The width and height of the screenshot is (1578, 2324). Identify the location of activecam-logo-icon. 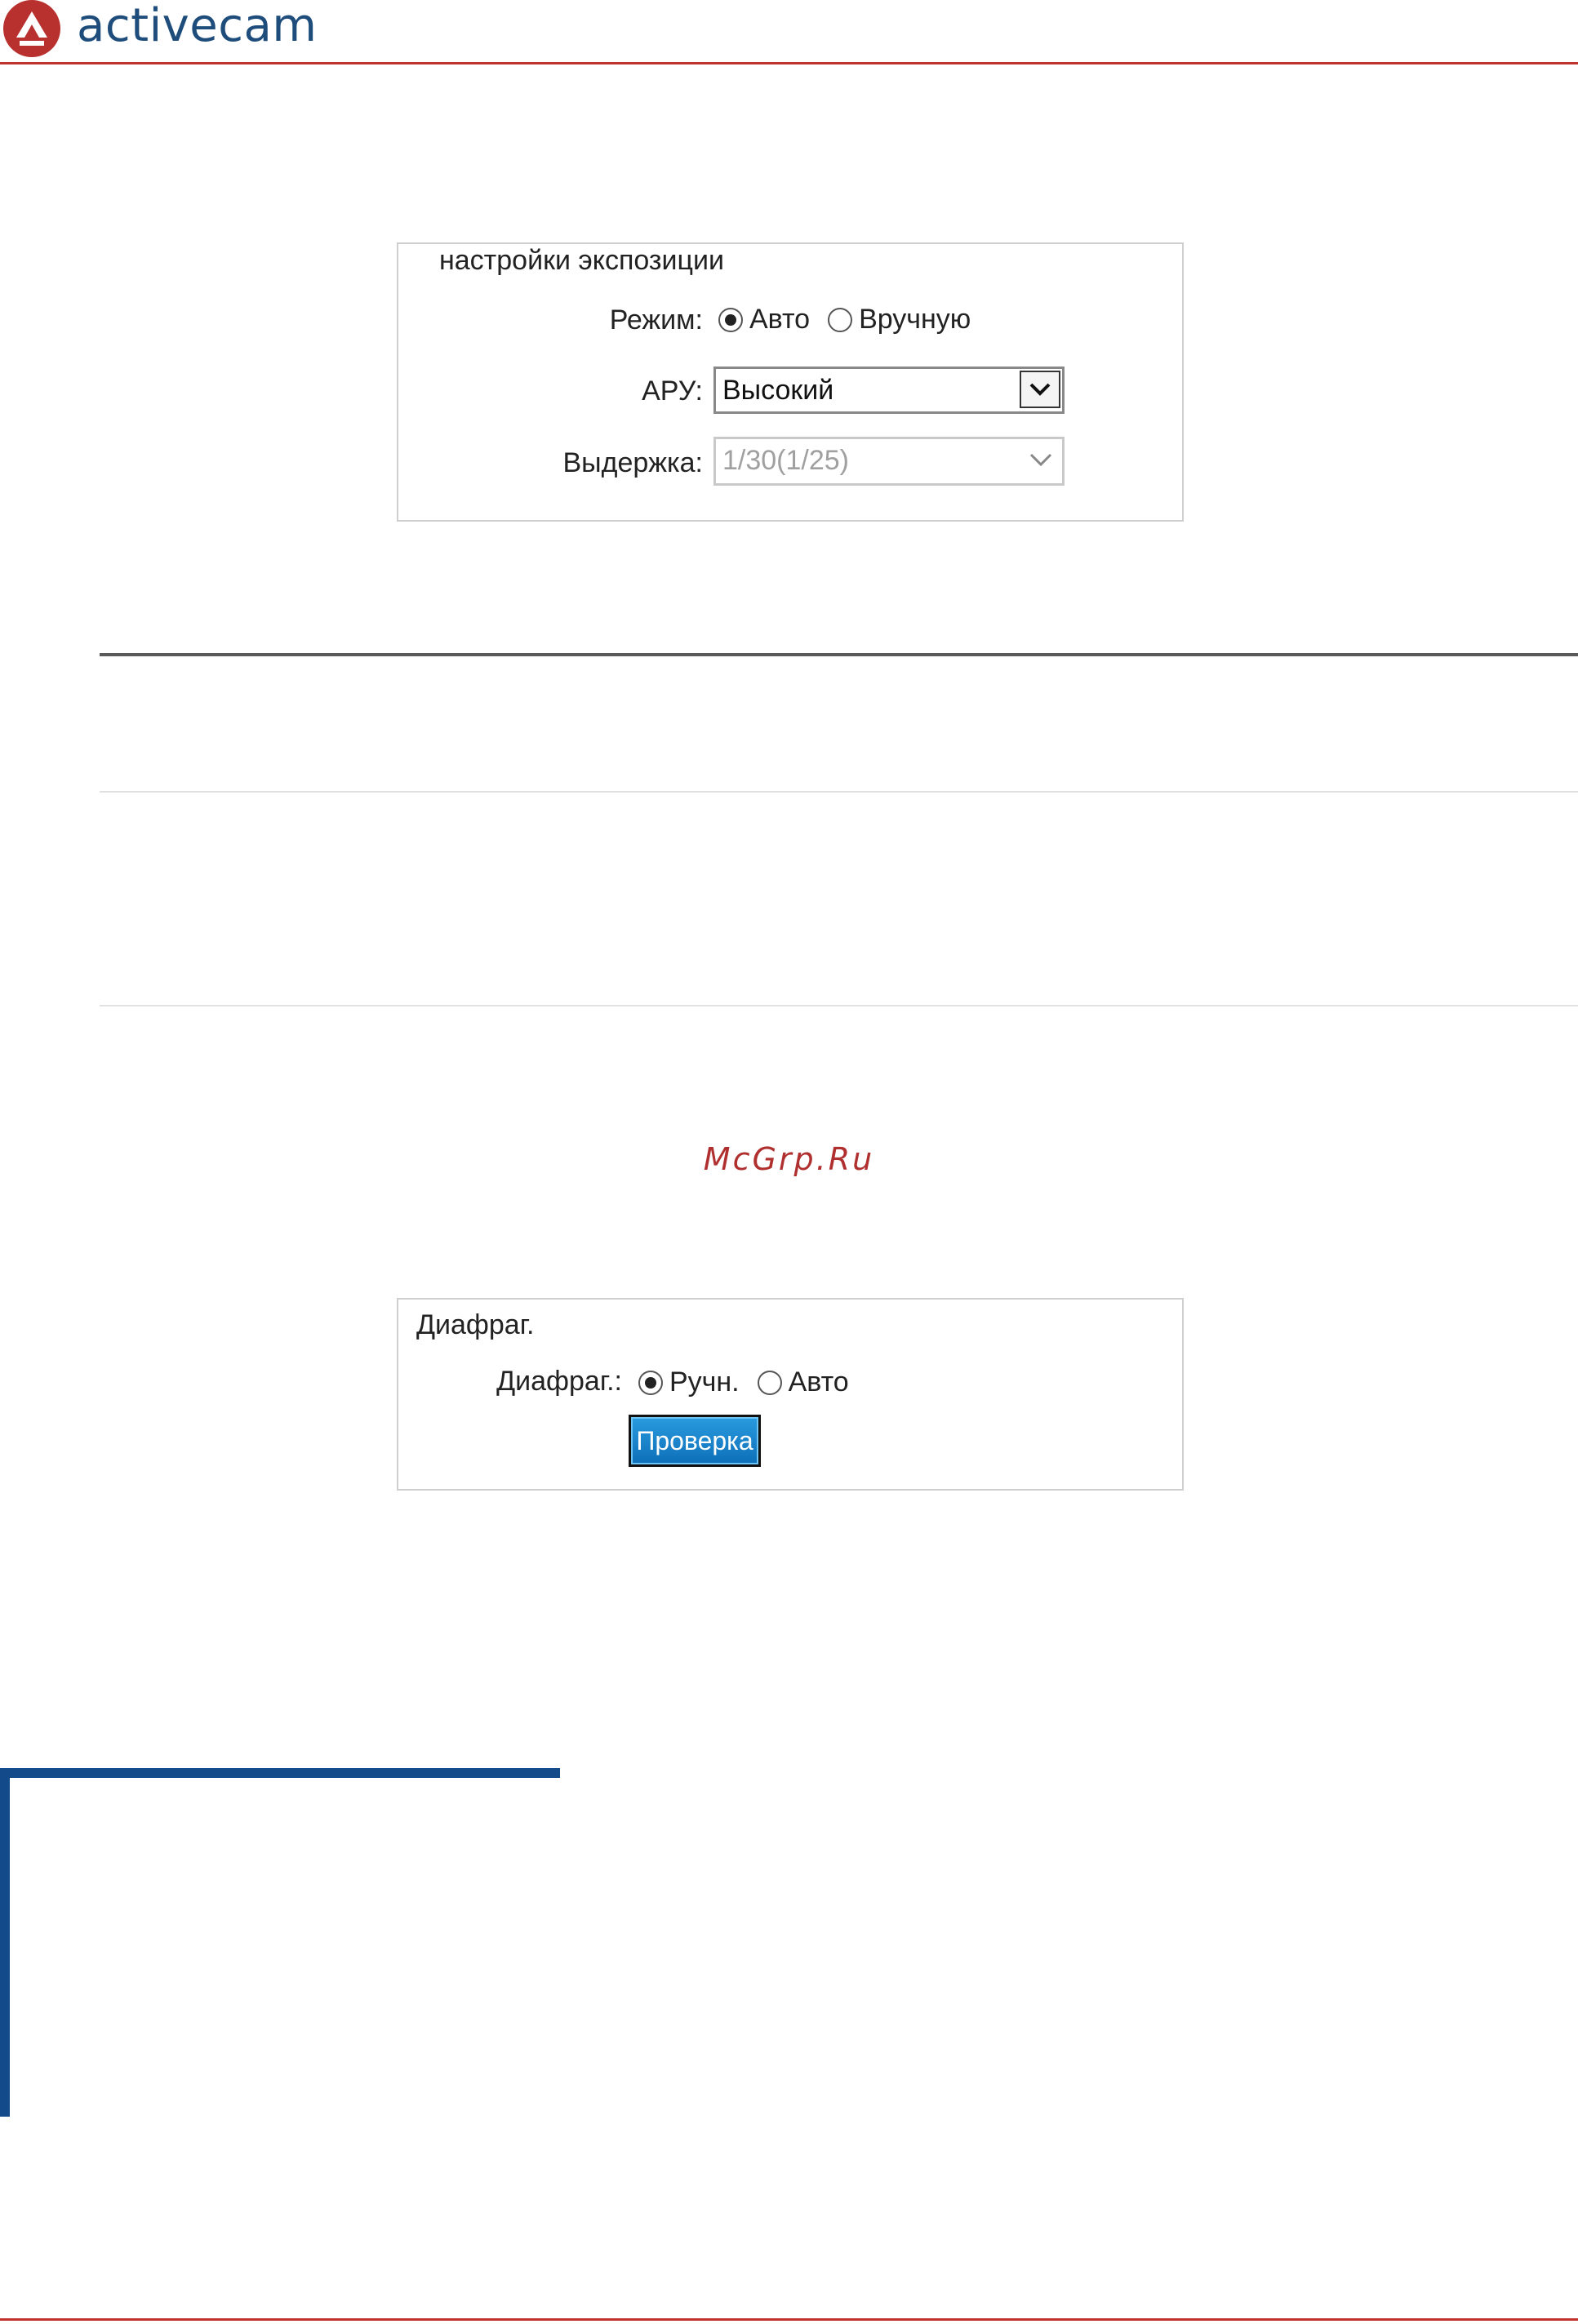
(31, 28).